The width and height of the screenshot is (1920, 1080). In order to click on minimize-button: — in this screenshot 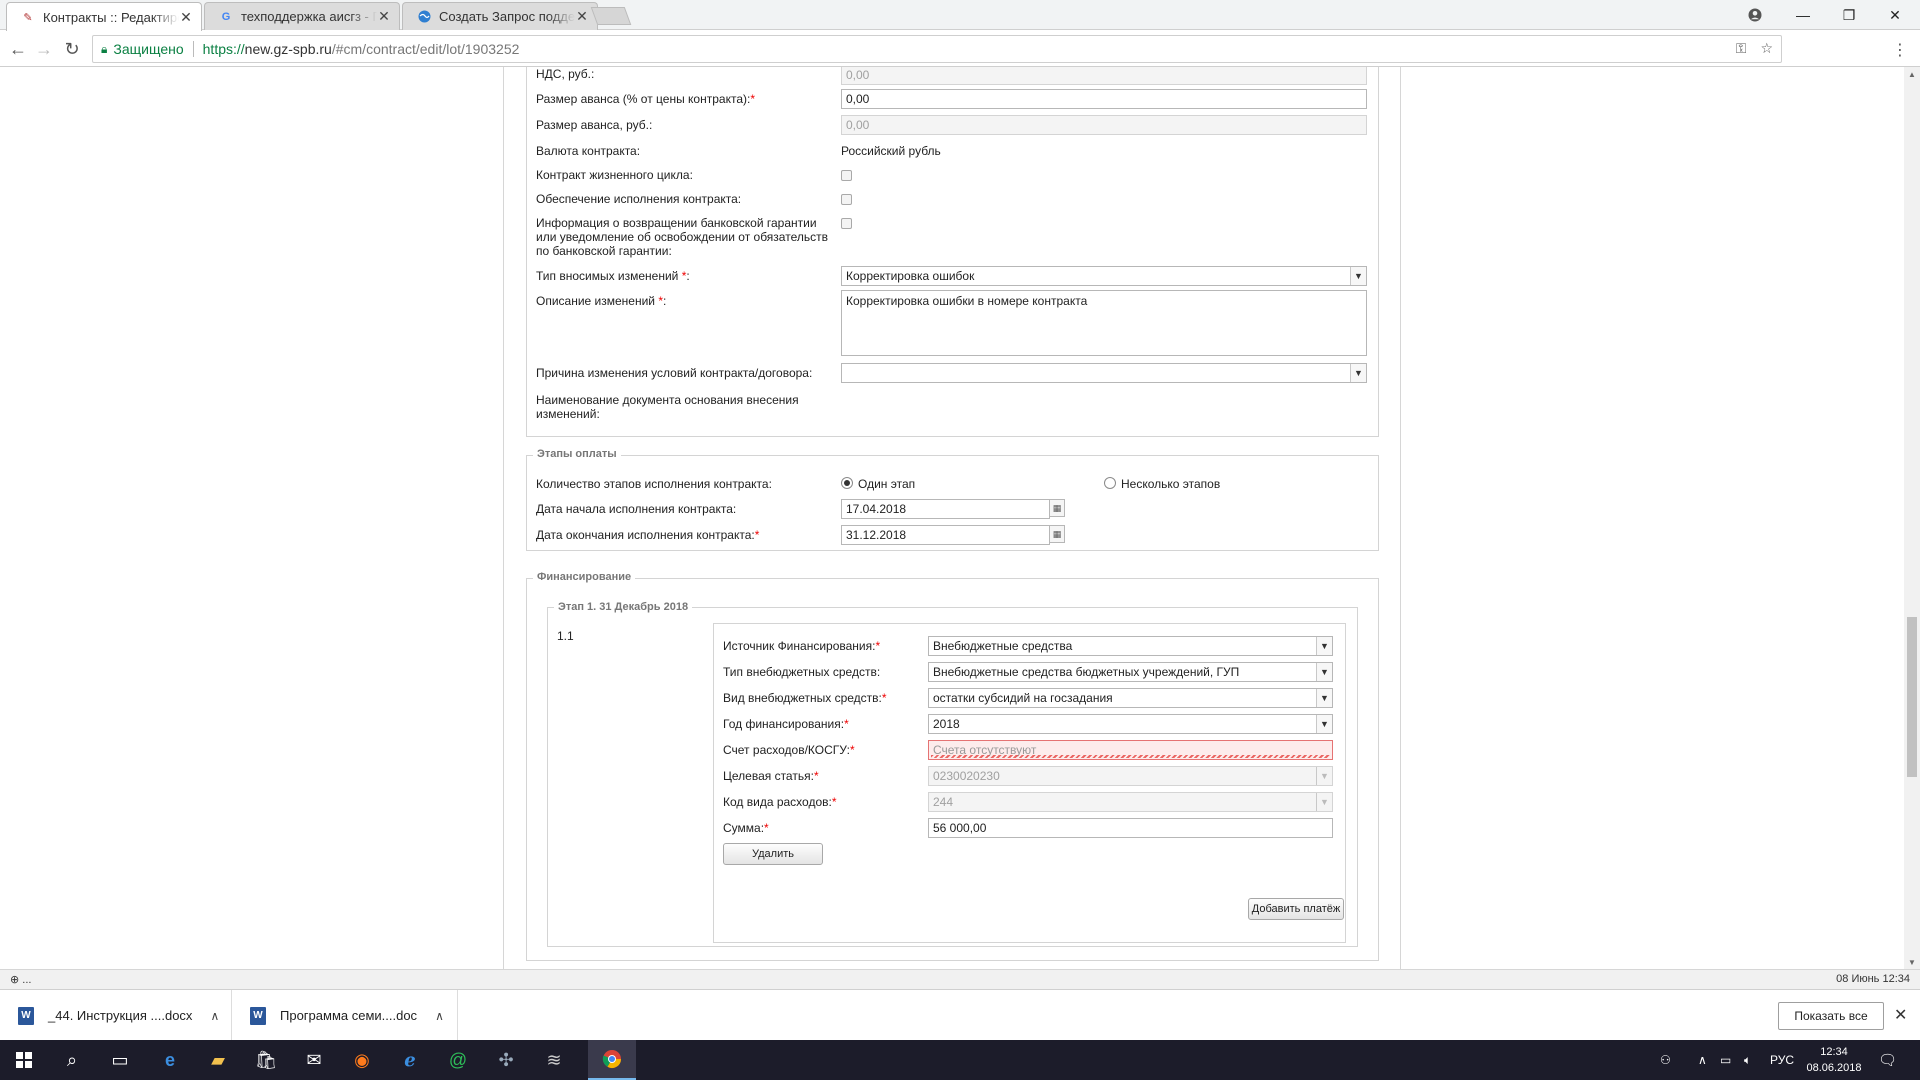, I will do `click(1803, 15)`.